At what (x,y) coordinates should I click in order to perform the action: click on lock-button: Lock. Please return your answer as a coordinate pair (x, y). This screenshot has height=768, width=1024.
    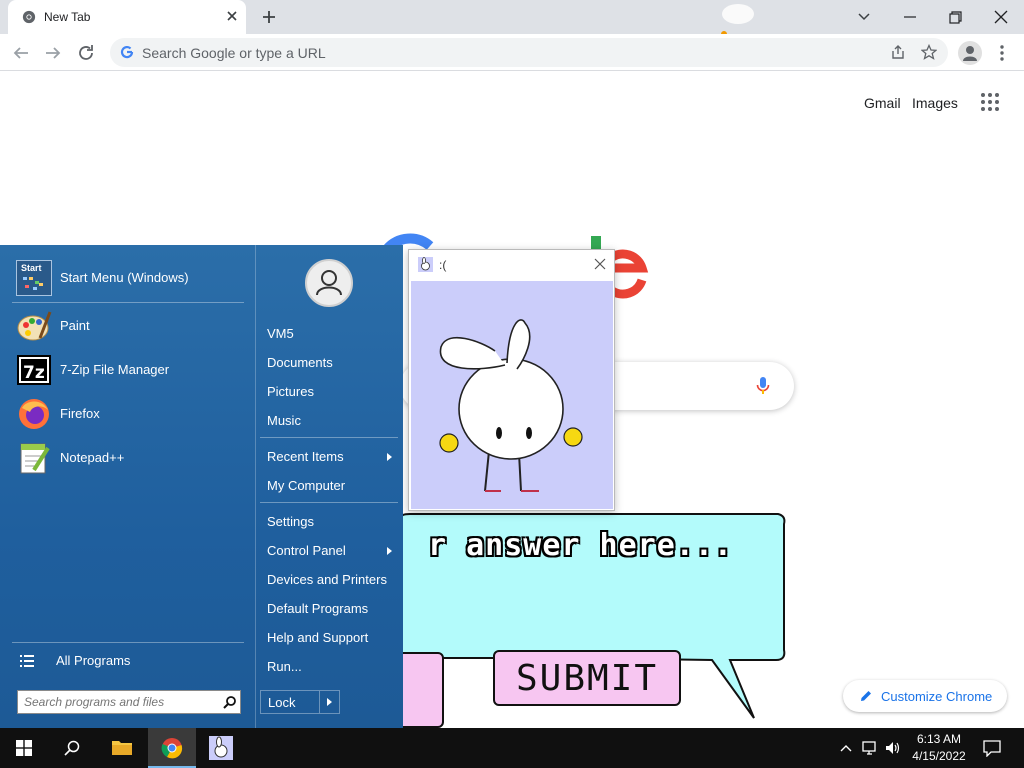
    Looking at the image, I should click on (300, 702).